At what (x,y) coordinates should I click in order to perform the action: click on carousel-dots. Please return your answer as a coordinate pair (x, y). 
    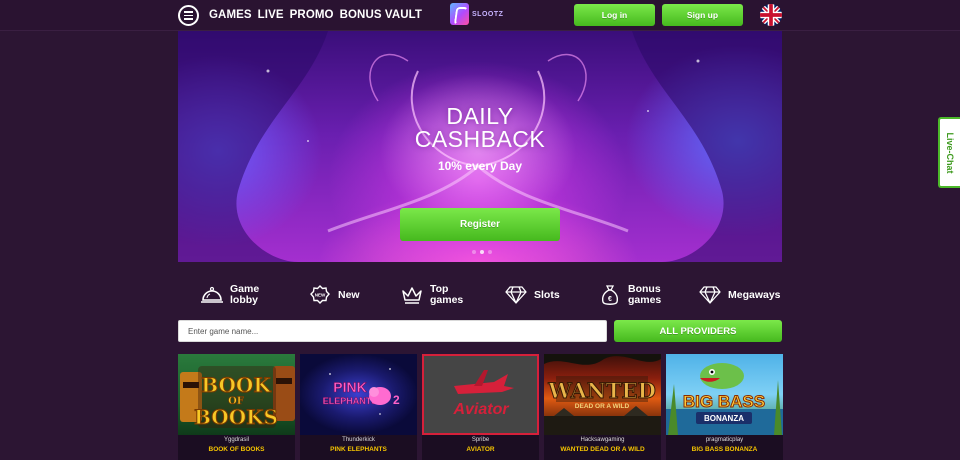
    Looking at the image, I should click on (482, 252).